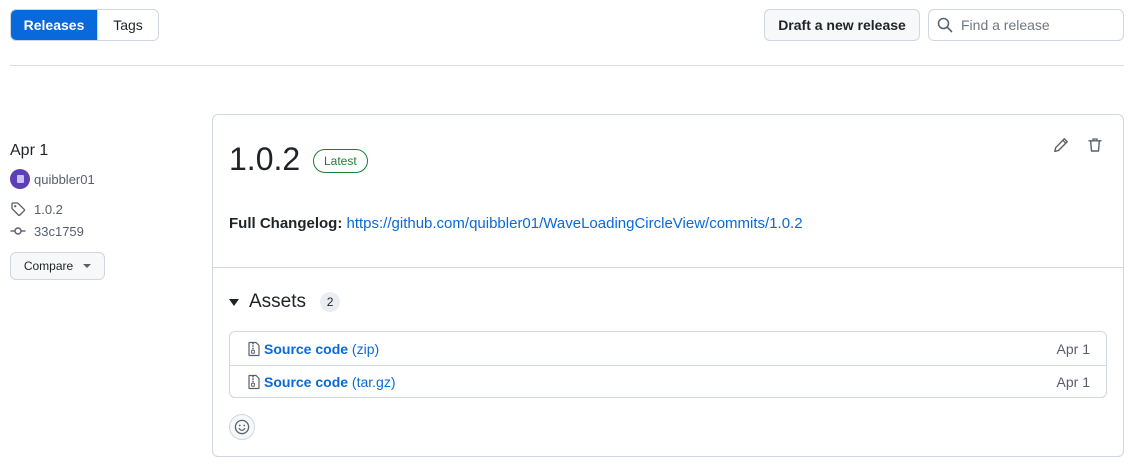 The height and width of the screenshot is (465, 1133). I want to click on assets-count: 2, so click(330, 302).